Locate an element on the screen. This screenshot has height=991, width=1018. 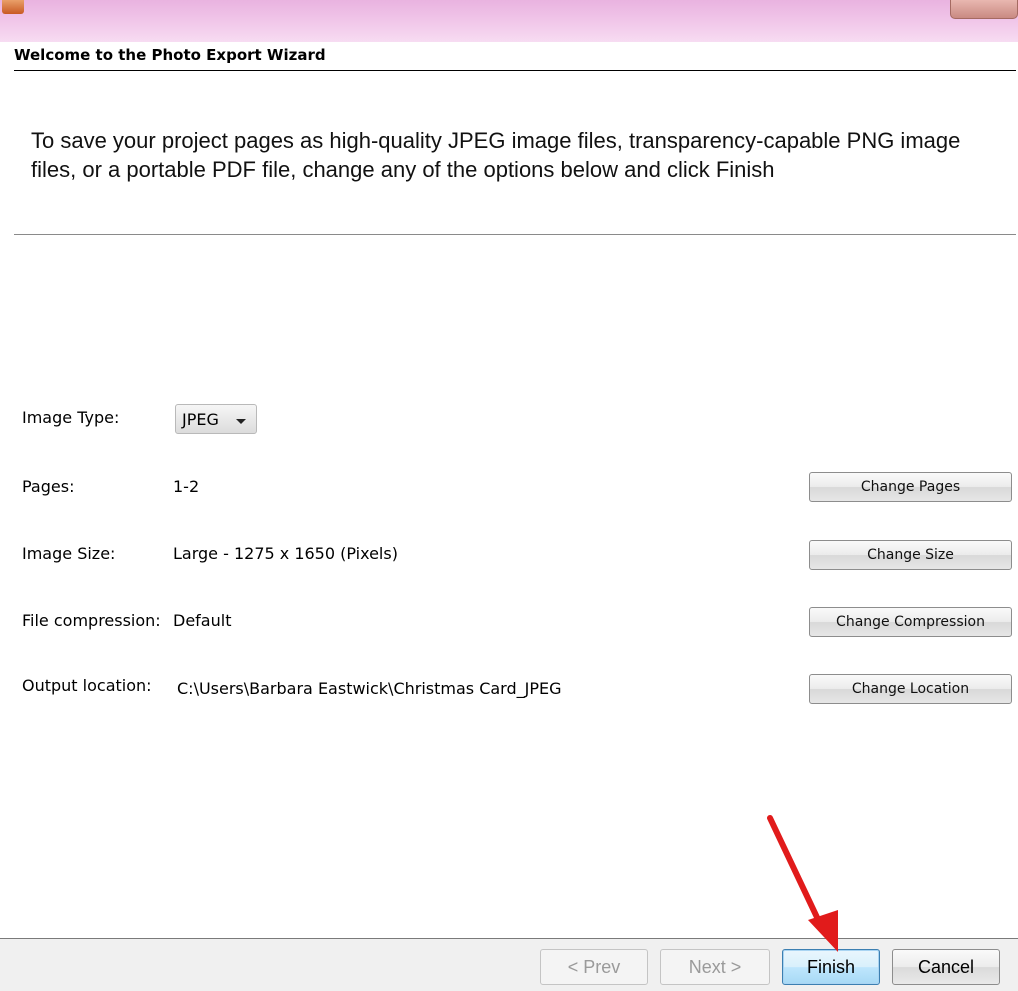
compression-label: File compression: is located at coordinates (91, 620).